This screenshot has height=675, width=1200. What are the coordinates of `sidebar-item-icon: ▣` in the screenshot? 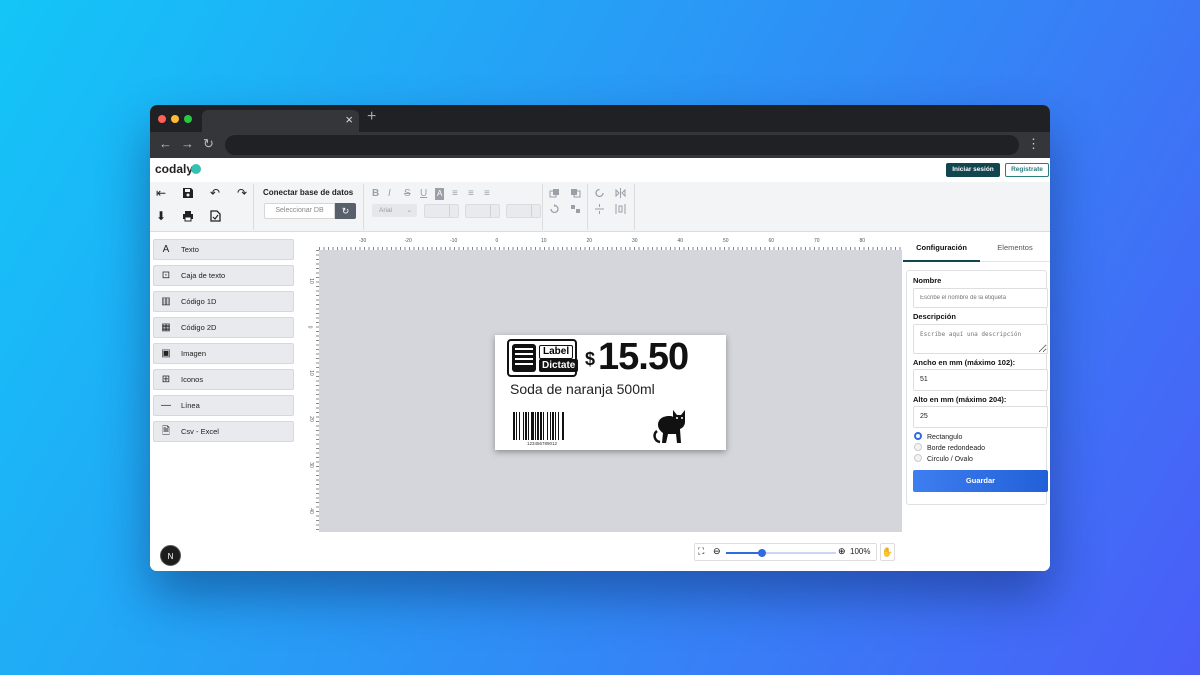 It's located at (166, 353).